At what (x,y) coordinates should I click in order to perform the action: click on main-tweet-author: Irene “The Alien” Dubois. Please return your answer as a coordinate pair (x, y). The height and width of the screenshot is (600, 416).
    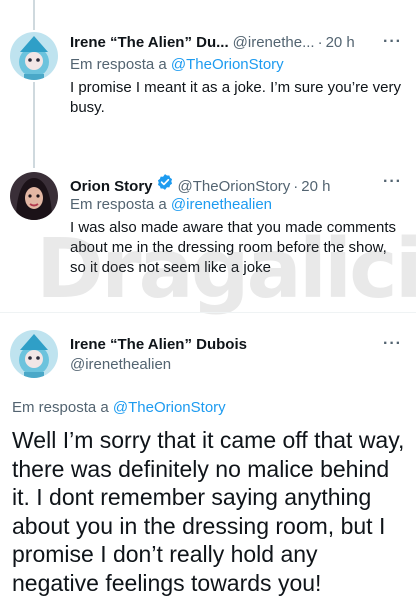
    Looking at the image, I should click on (158, 345).